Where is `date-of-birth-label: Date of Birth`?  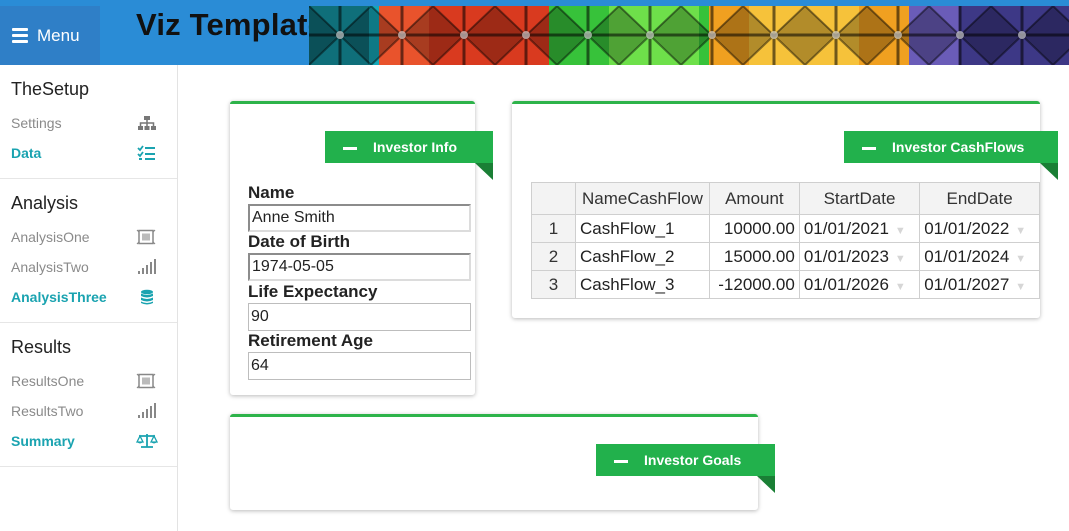 date-of-birth-label: Date of Birth is located at coordinates (299, 241).